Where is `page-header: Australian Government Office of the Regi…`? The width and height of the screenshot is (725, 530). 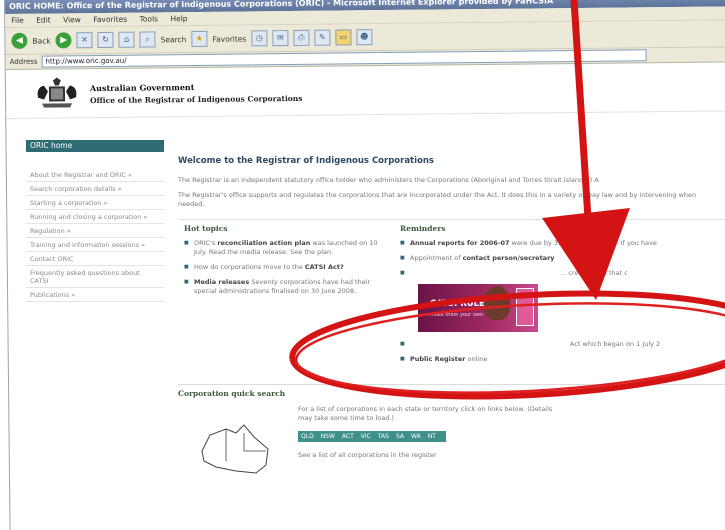 page-header: Australian Government Office of the Regi… is located at coordinates (365, 90).